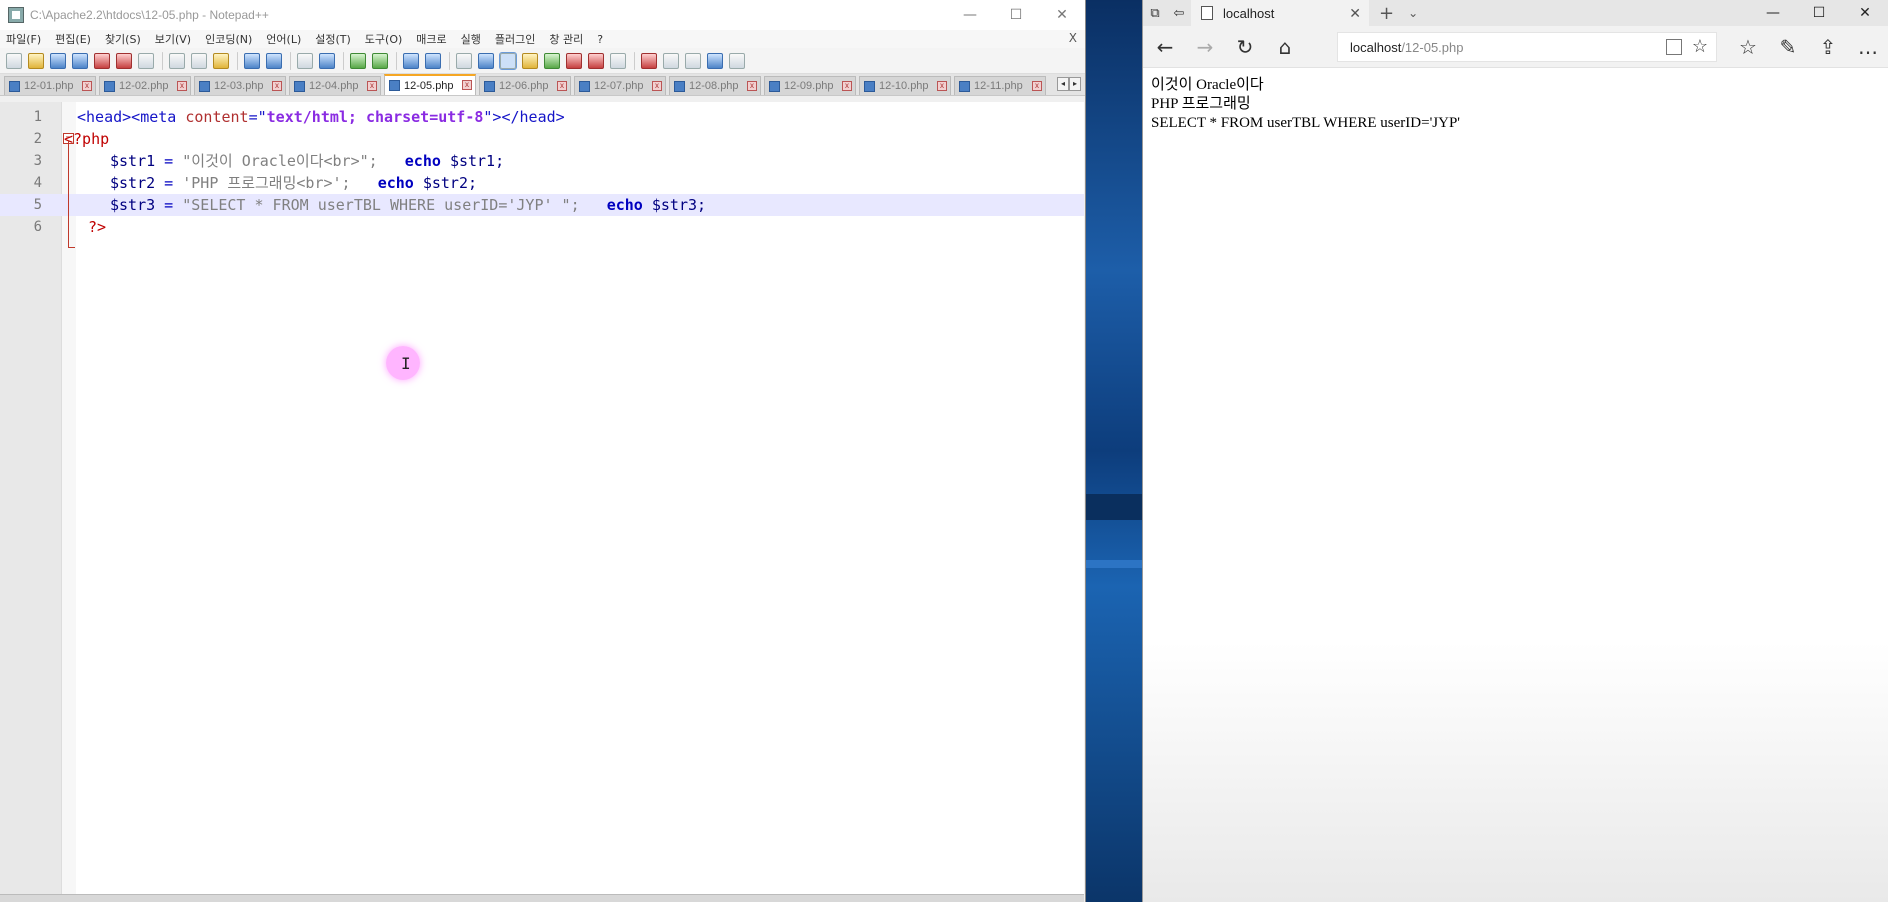  What do you see at coordinates (228, 39) in the screenshot?
I see `menu-encoding: 인코딩(N)` at bounding box center [228, 39].